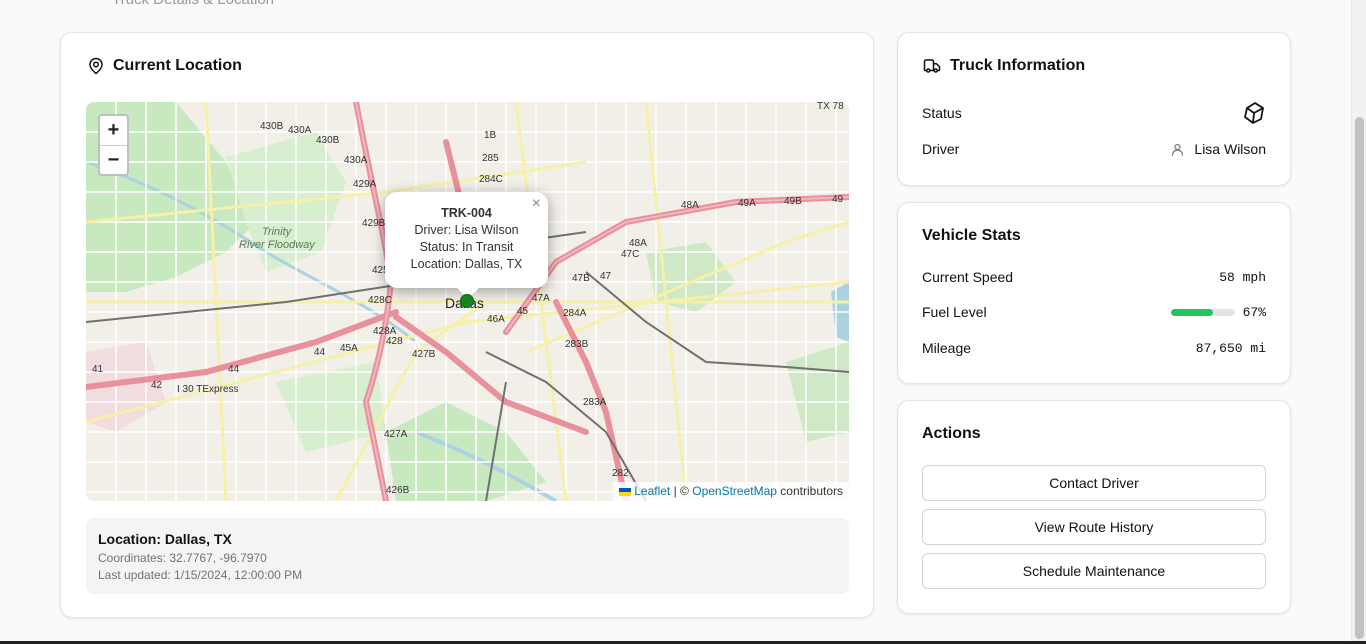  I want to click on truck-information-title: Truck Information, so click(1018, 65).